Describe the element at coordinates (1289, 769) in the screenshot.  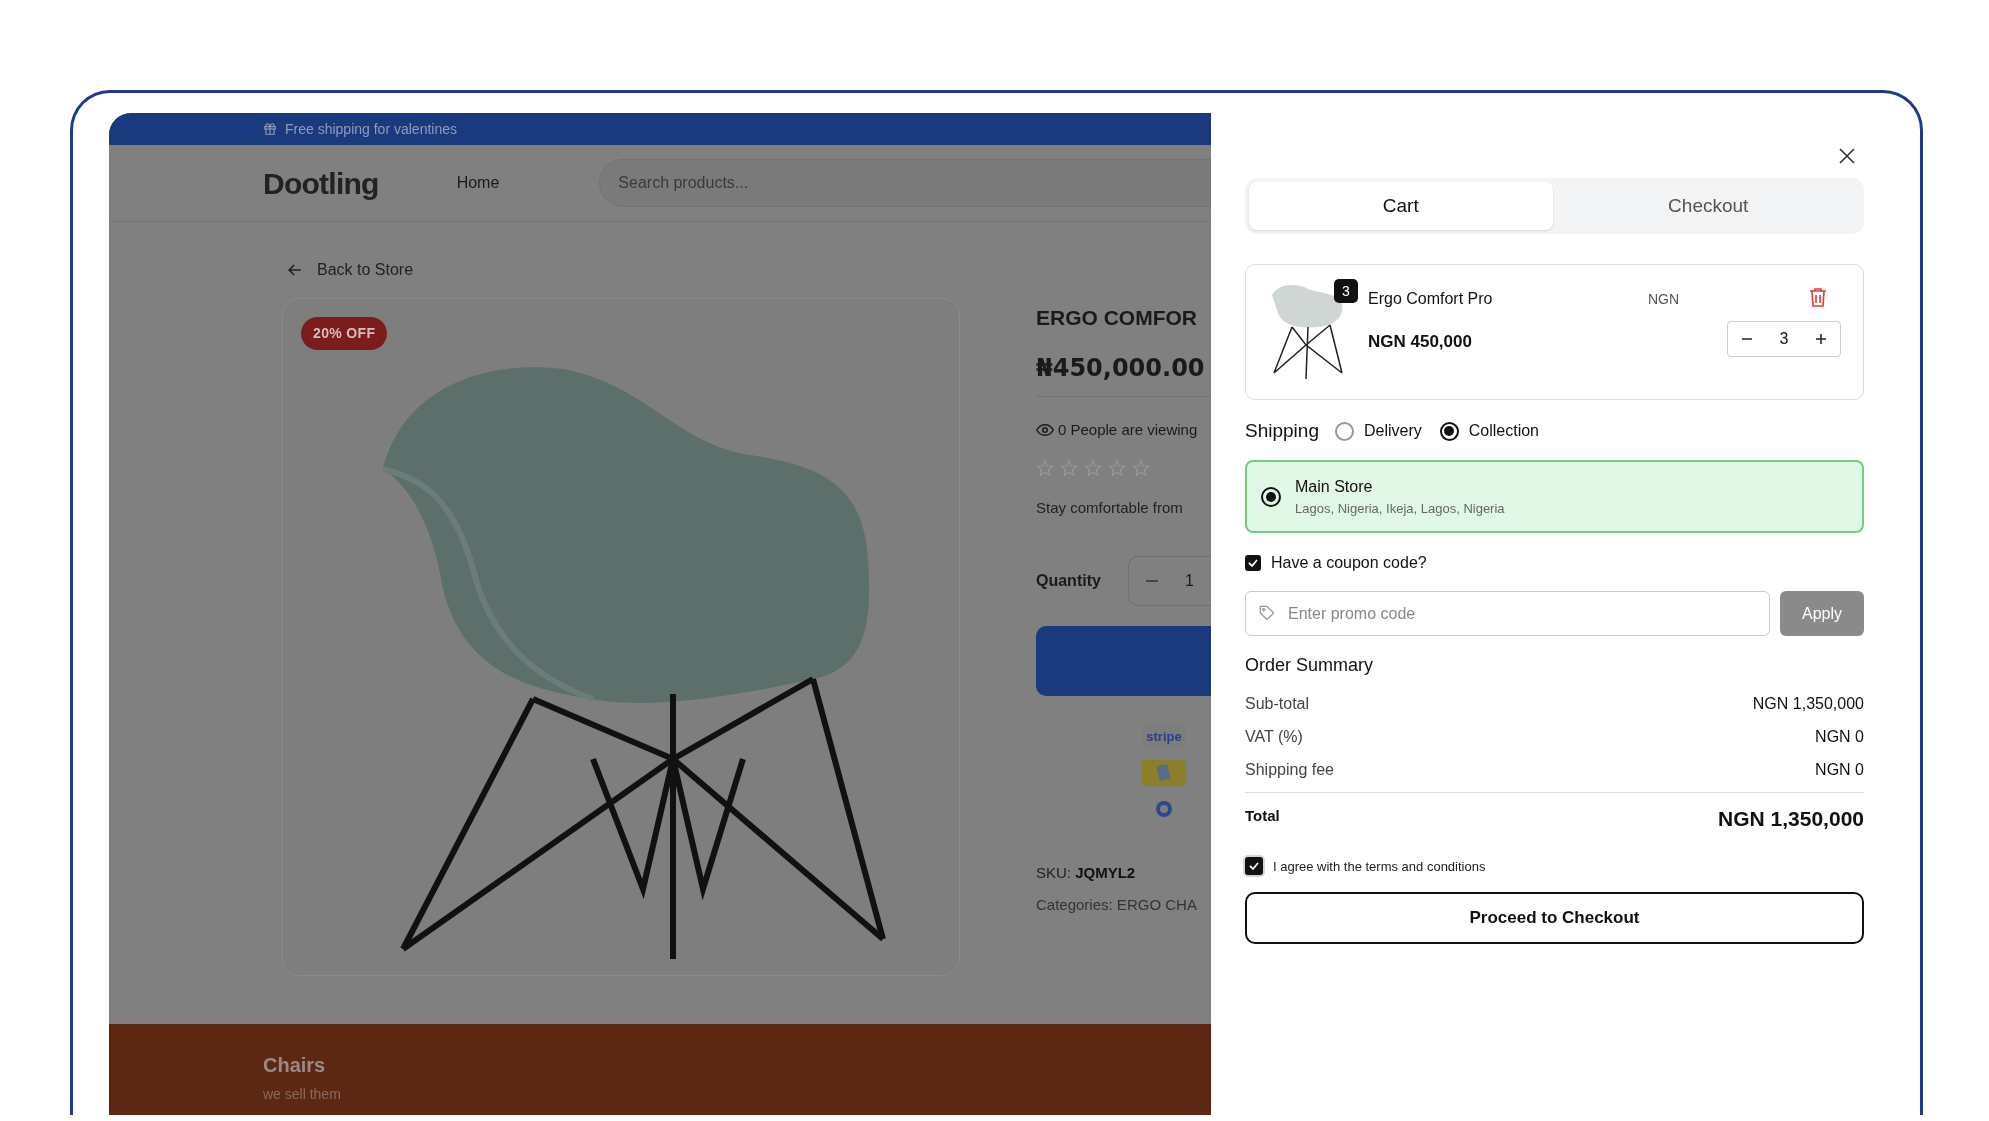
I see `summary-label: Shipping fee` at that location.